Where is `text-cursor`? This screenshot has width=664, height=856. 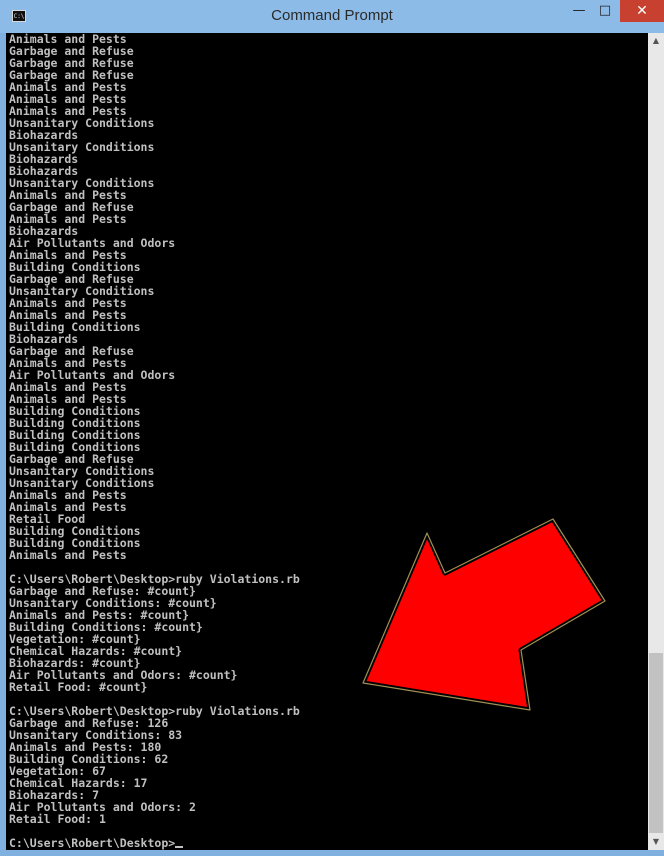
text-cursor is located at coordinates (179, 847).